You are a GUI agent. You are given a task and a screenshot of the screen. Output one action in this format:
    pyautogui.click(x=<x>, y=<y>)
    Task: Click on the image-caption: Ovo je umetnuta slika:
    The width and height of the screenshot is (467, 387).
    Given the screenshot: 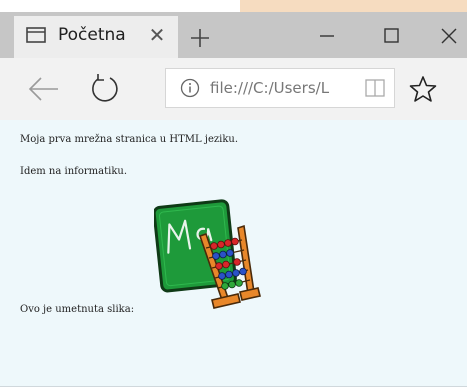 What is the action you would take?
    pyautogui.click(x=77, y=309)
    